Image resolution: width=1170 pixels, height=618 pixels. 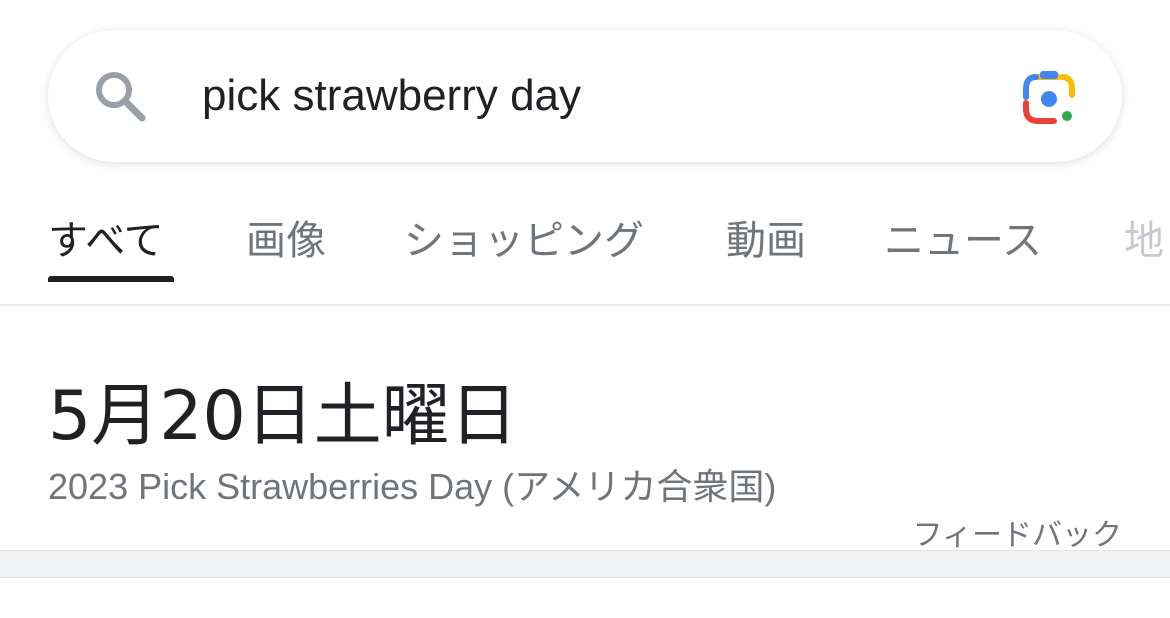 I want to click on feedback-link: フィードバック, so click(x=1017, y=532).